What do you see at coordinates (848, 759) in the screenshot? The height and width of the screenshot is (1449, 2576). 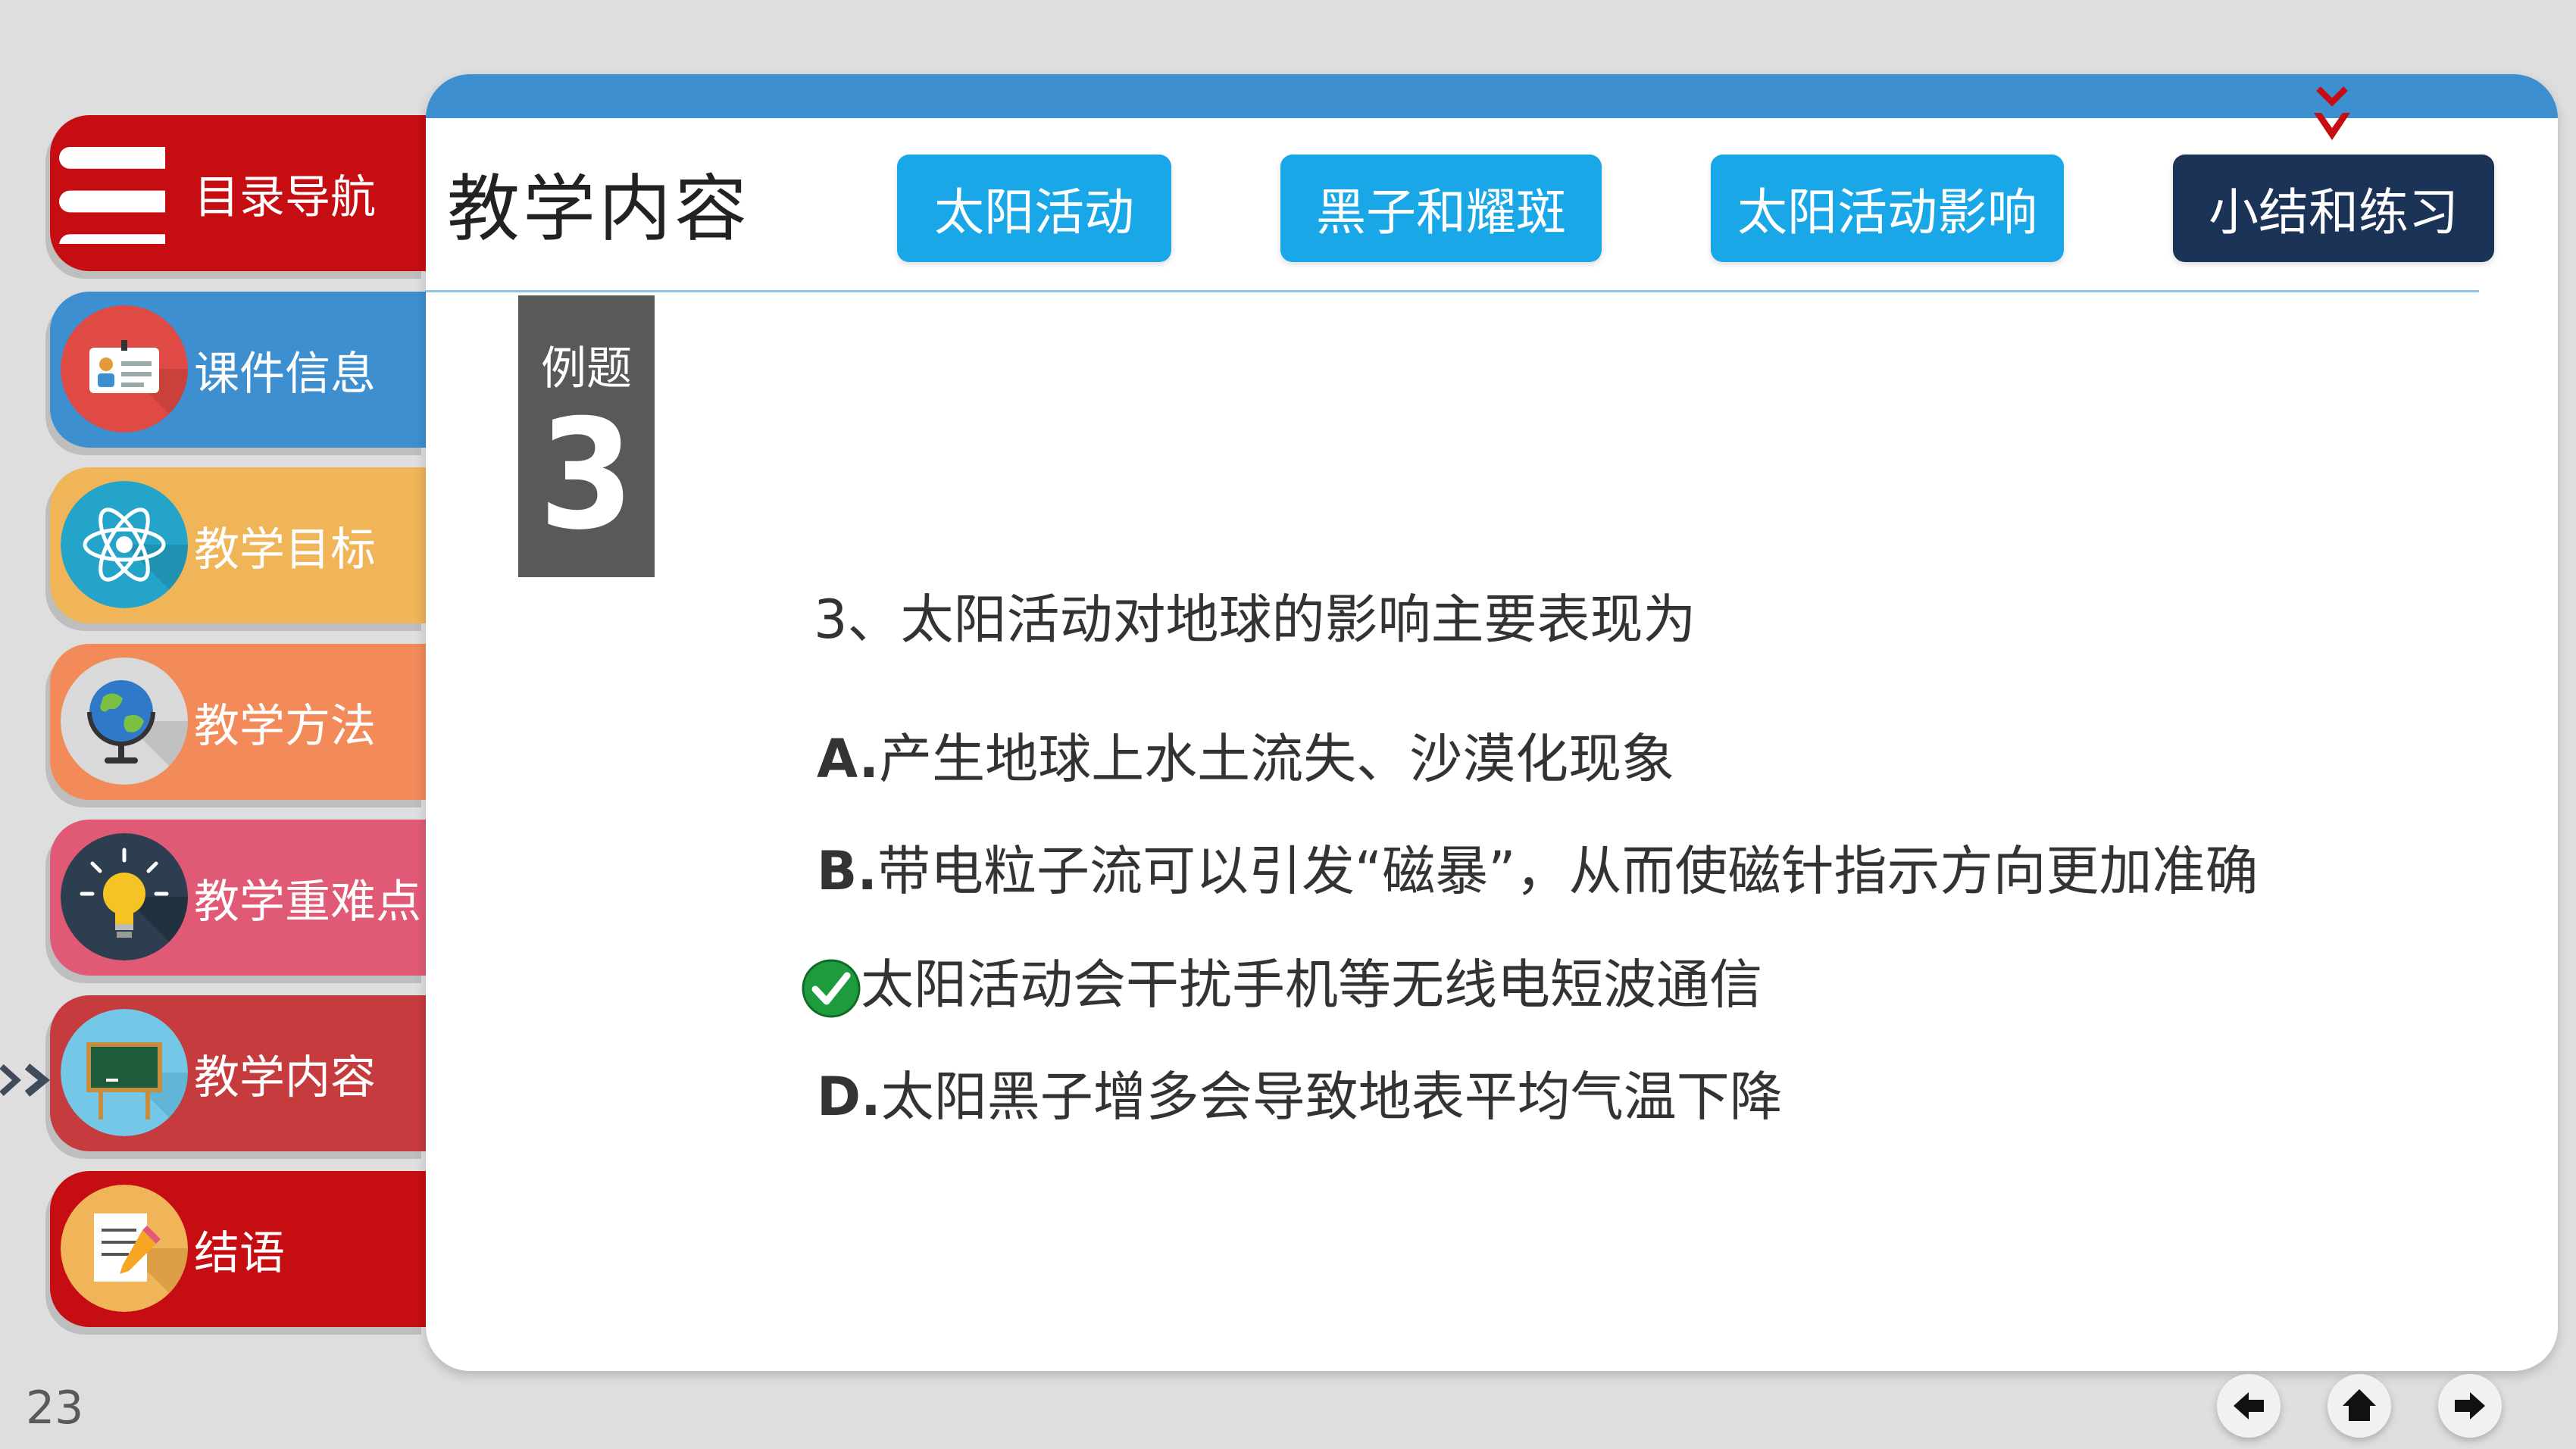 I see `option-letter: A.` at bounding box center [848, 759].